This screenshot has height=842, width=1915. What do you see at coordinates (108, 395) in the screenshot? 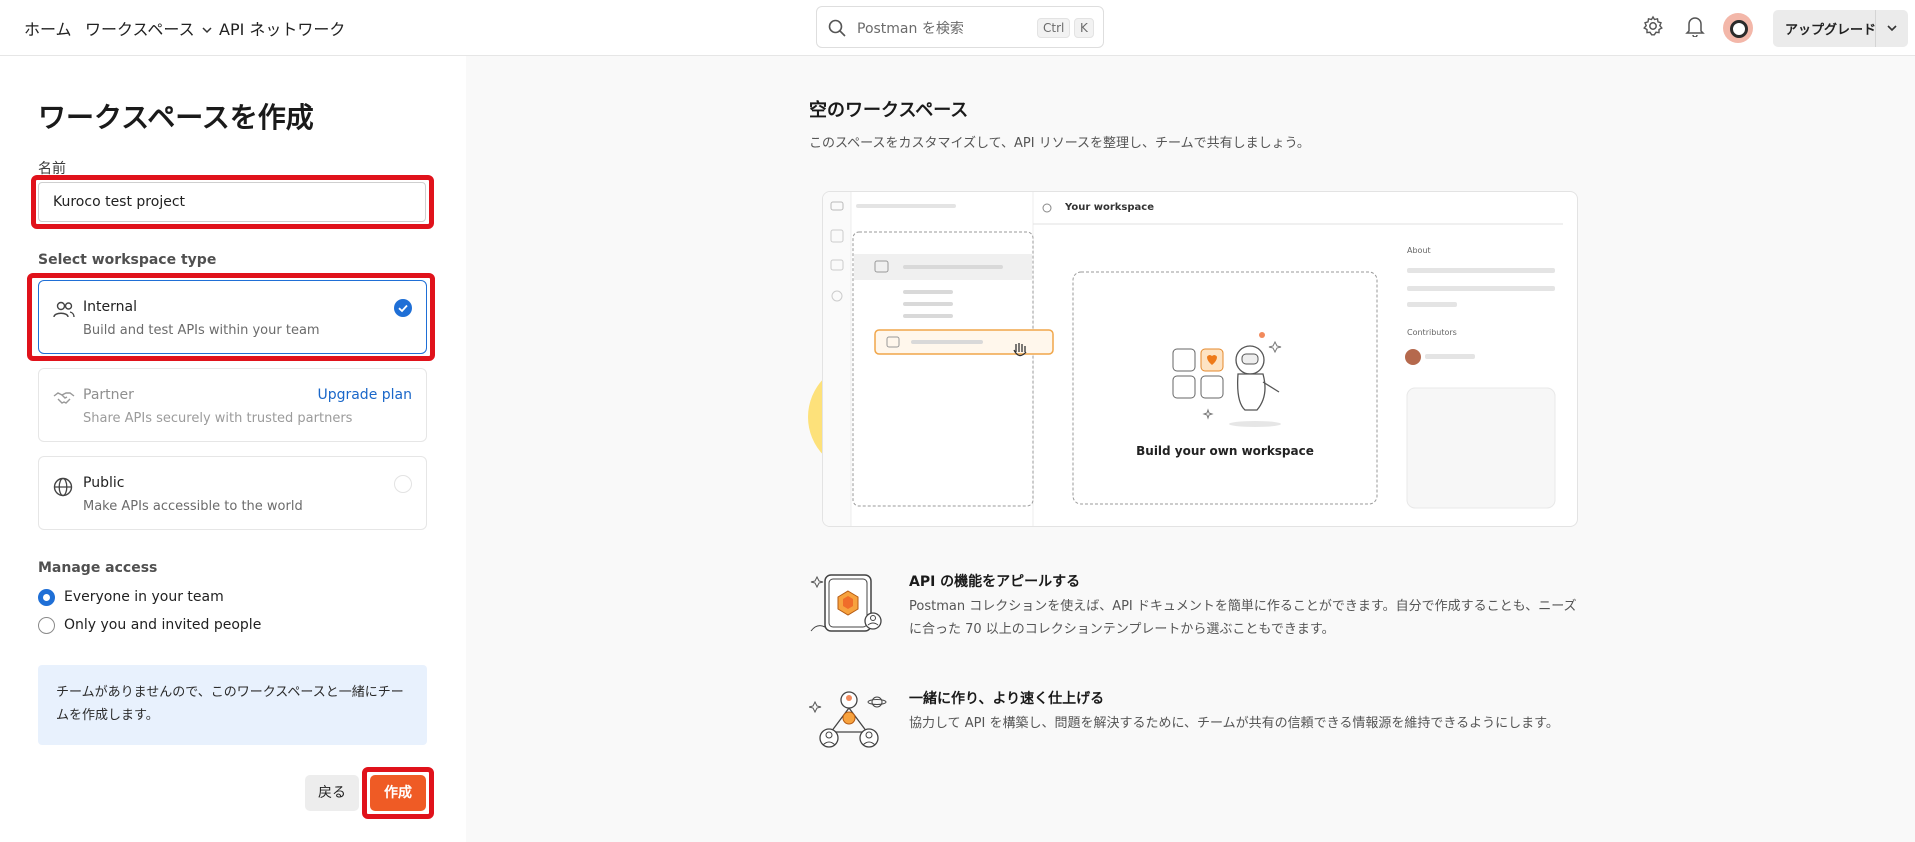
I see `partner-title: Partner` at bounding box center [108, 395].